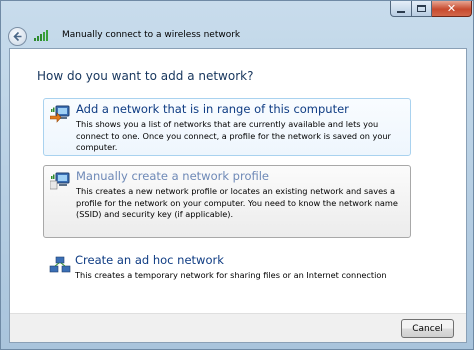 Image resolution: width=474 pixels, height=350 pixels. I want to click on network-in-range-icon, so click(60, 114).